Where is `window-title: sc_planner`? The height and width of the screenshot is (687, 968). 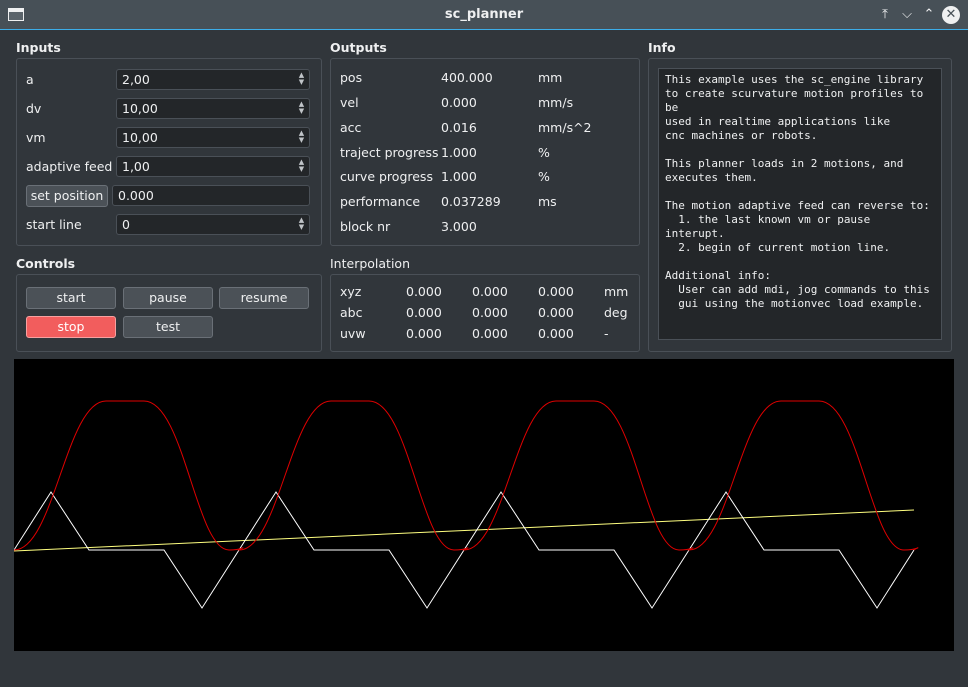 window-title: sc_planner is located at coordinates (484, 14).